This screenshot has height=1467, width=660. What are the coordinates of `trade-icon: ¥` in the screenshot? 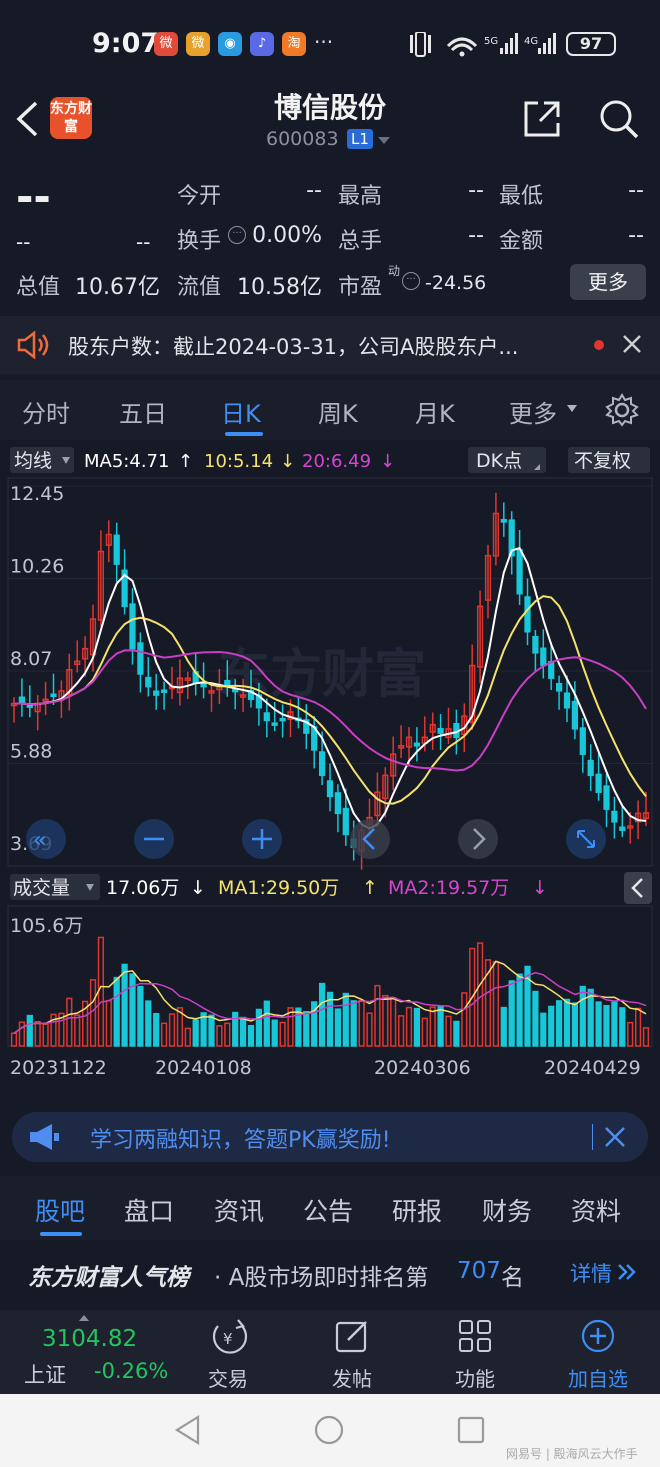 It's located at (230, 1337).